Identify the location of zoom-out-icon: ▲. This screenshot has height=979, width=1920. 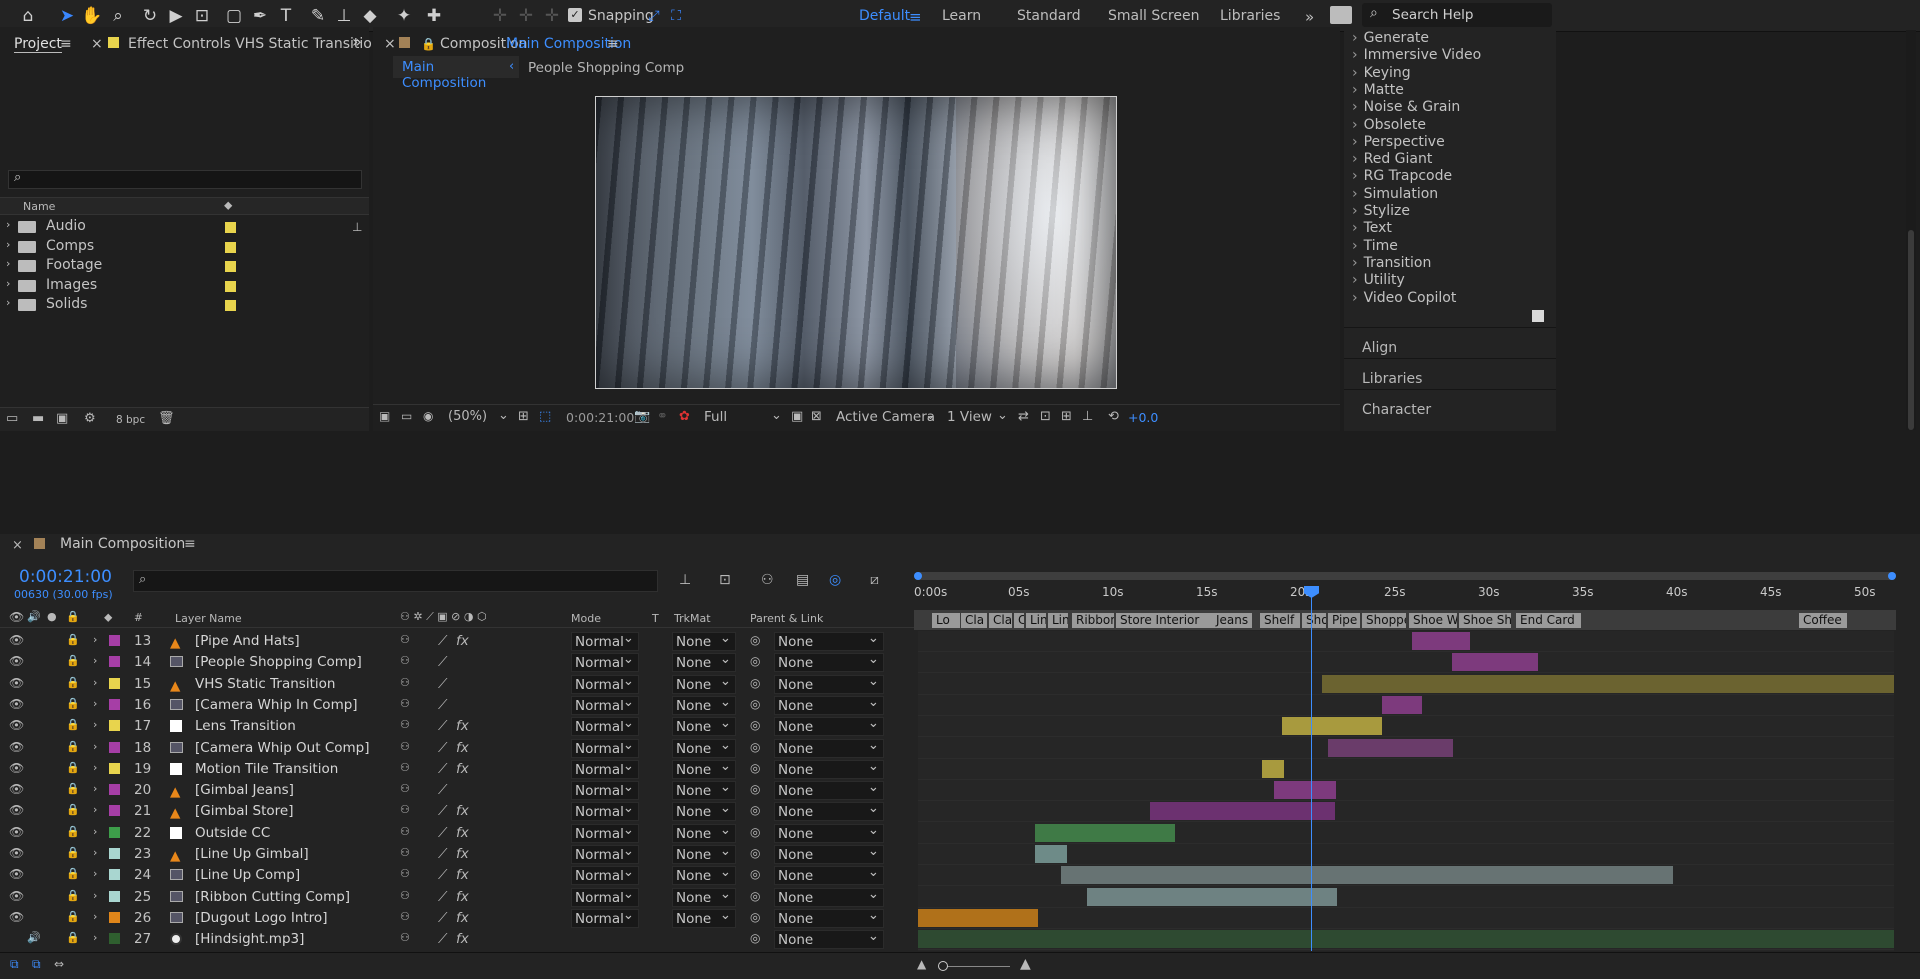
(921, 964).